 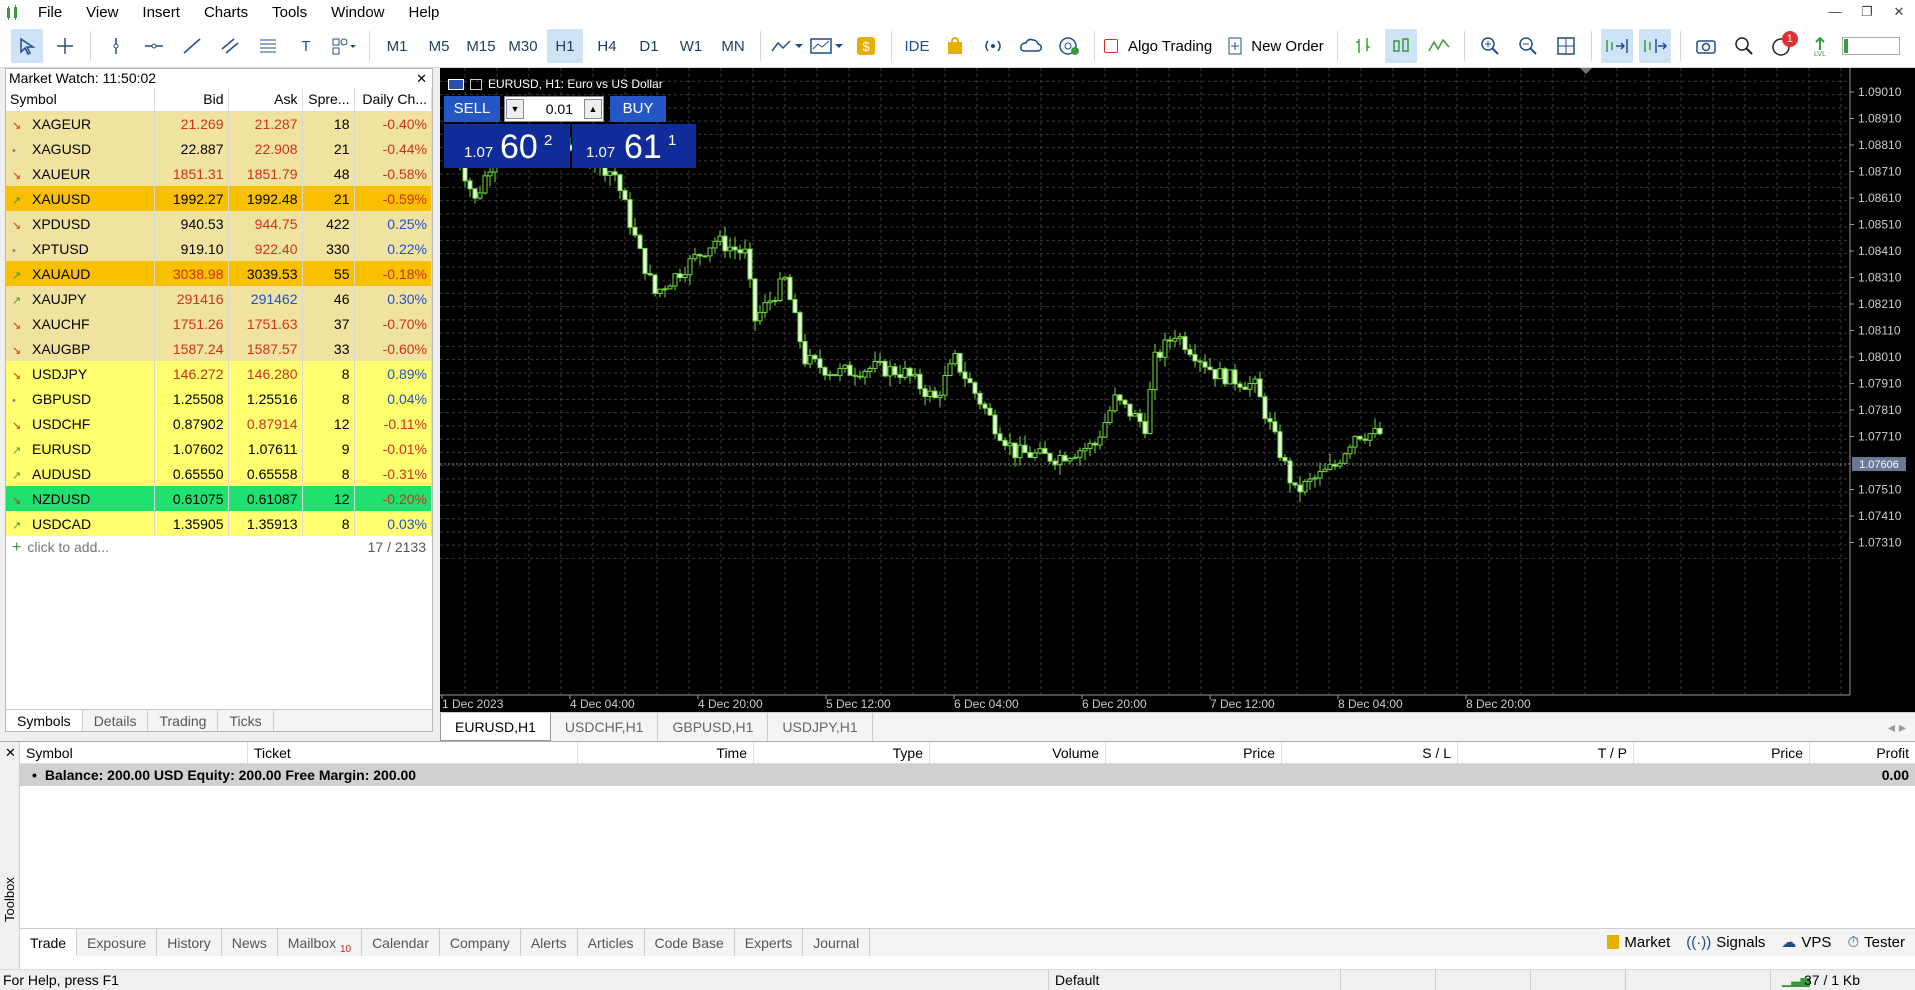 What do you see at coordinates (1069, 46) in the screenshot?
I see `radar-icon` at bounding box center [1069, 46].